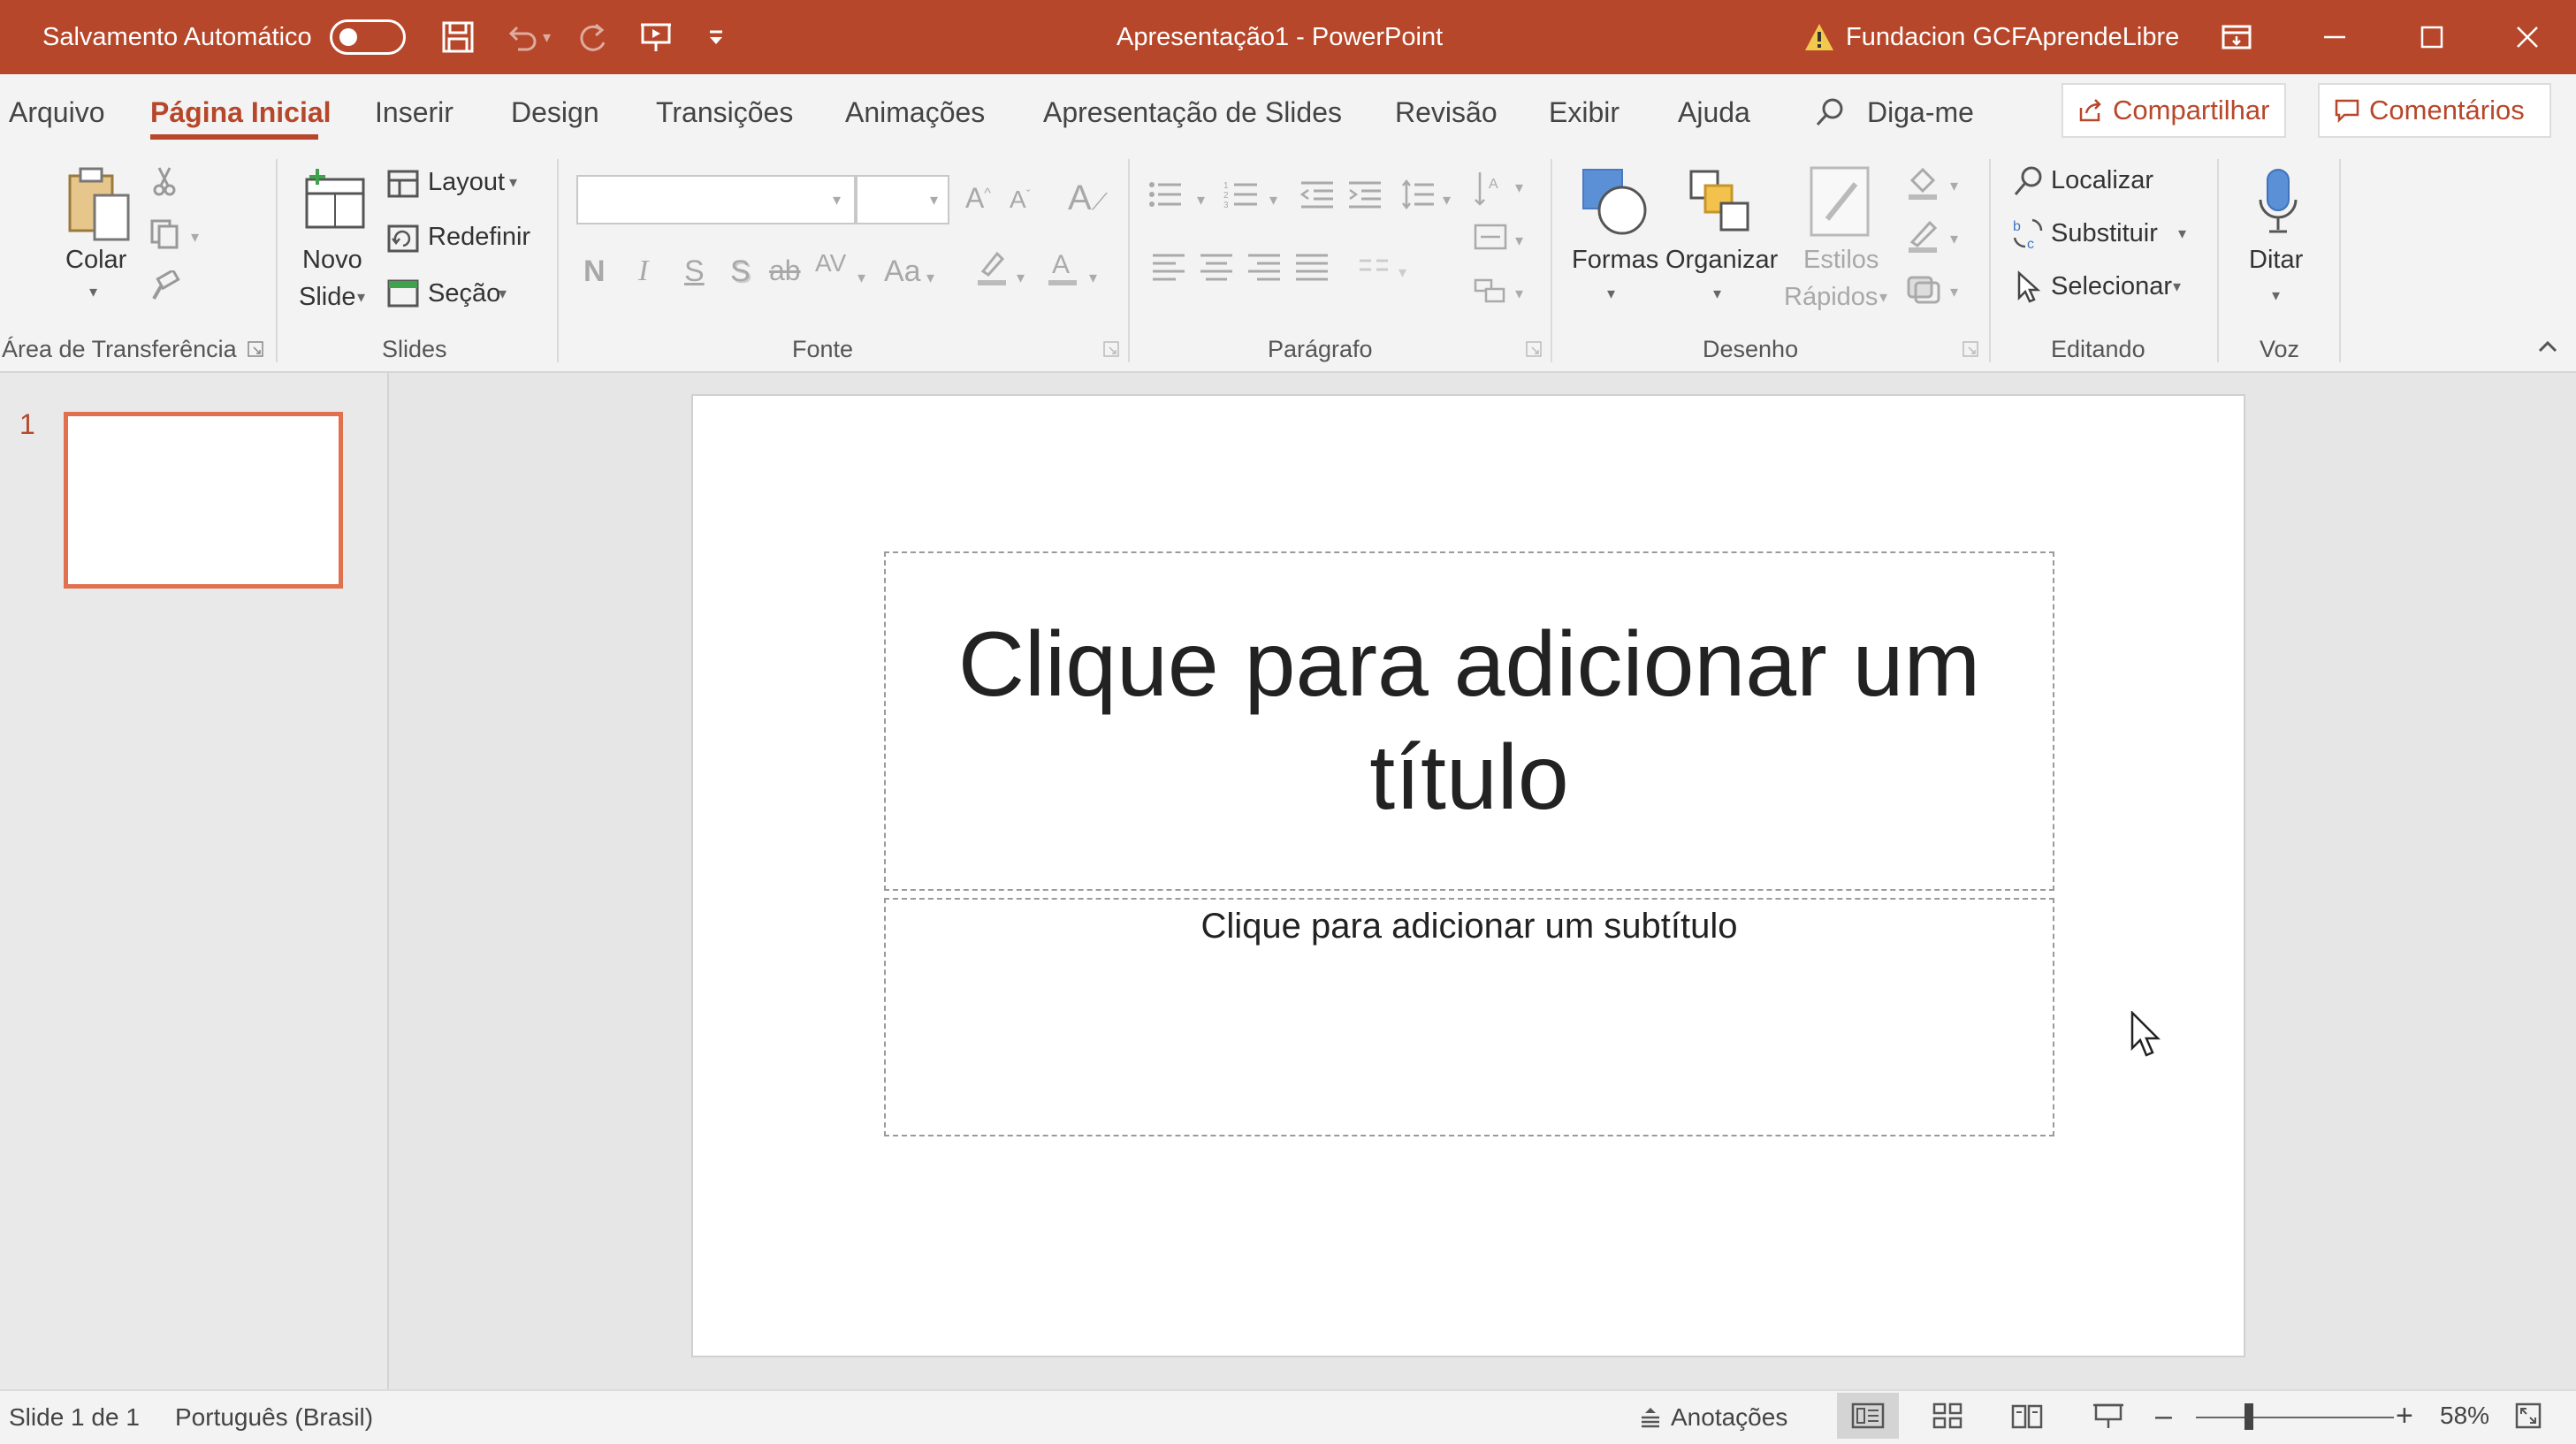 Image resolution: width=2576 pixels, height=1444 pixels. Describe the element at coordinates (1954, 292) in the screenshot. I see `shape-effects-dropdown-icon: ▾` at that location.